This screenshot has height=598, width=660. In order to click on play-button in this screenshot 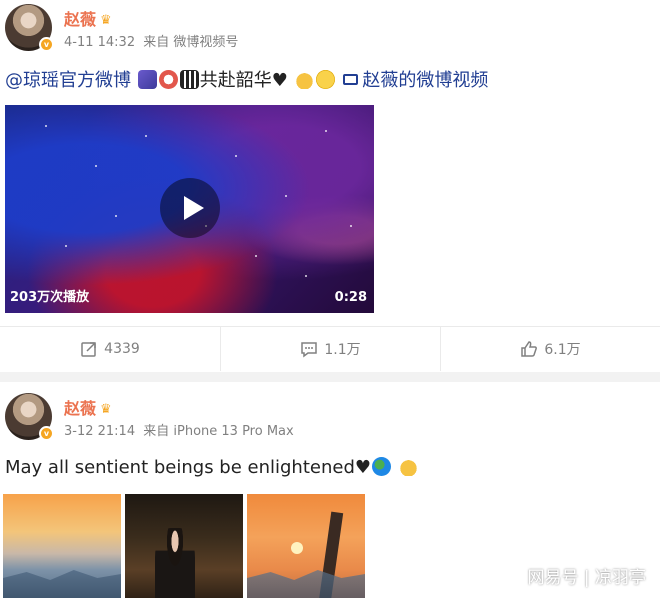, I will do `click(190, 208)`.